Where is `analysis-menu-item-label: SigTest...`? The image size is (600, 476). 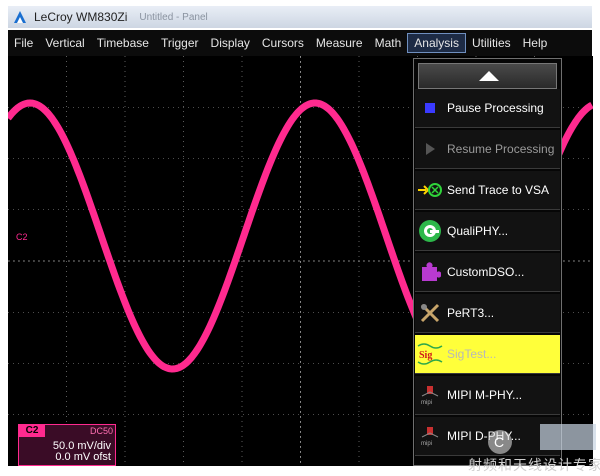
analysis-menu-item-label: SigTest... is located at coordinates (472, 354).